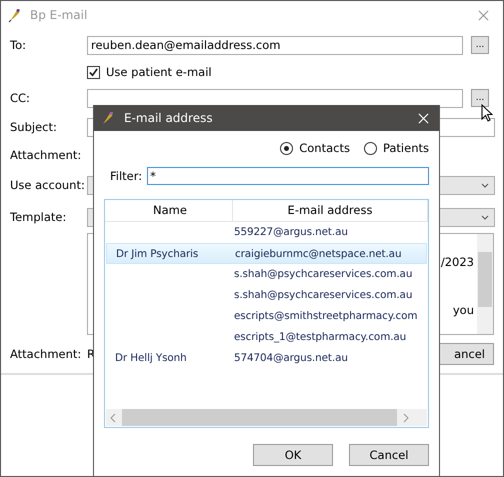 The width and height of the screenshot is (504, 477). Describe the element at coordinates (126, 176) in the screenshot. I see `filter-label: Filter:` at that location.